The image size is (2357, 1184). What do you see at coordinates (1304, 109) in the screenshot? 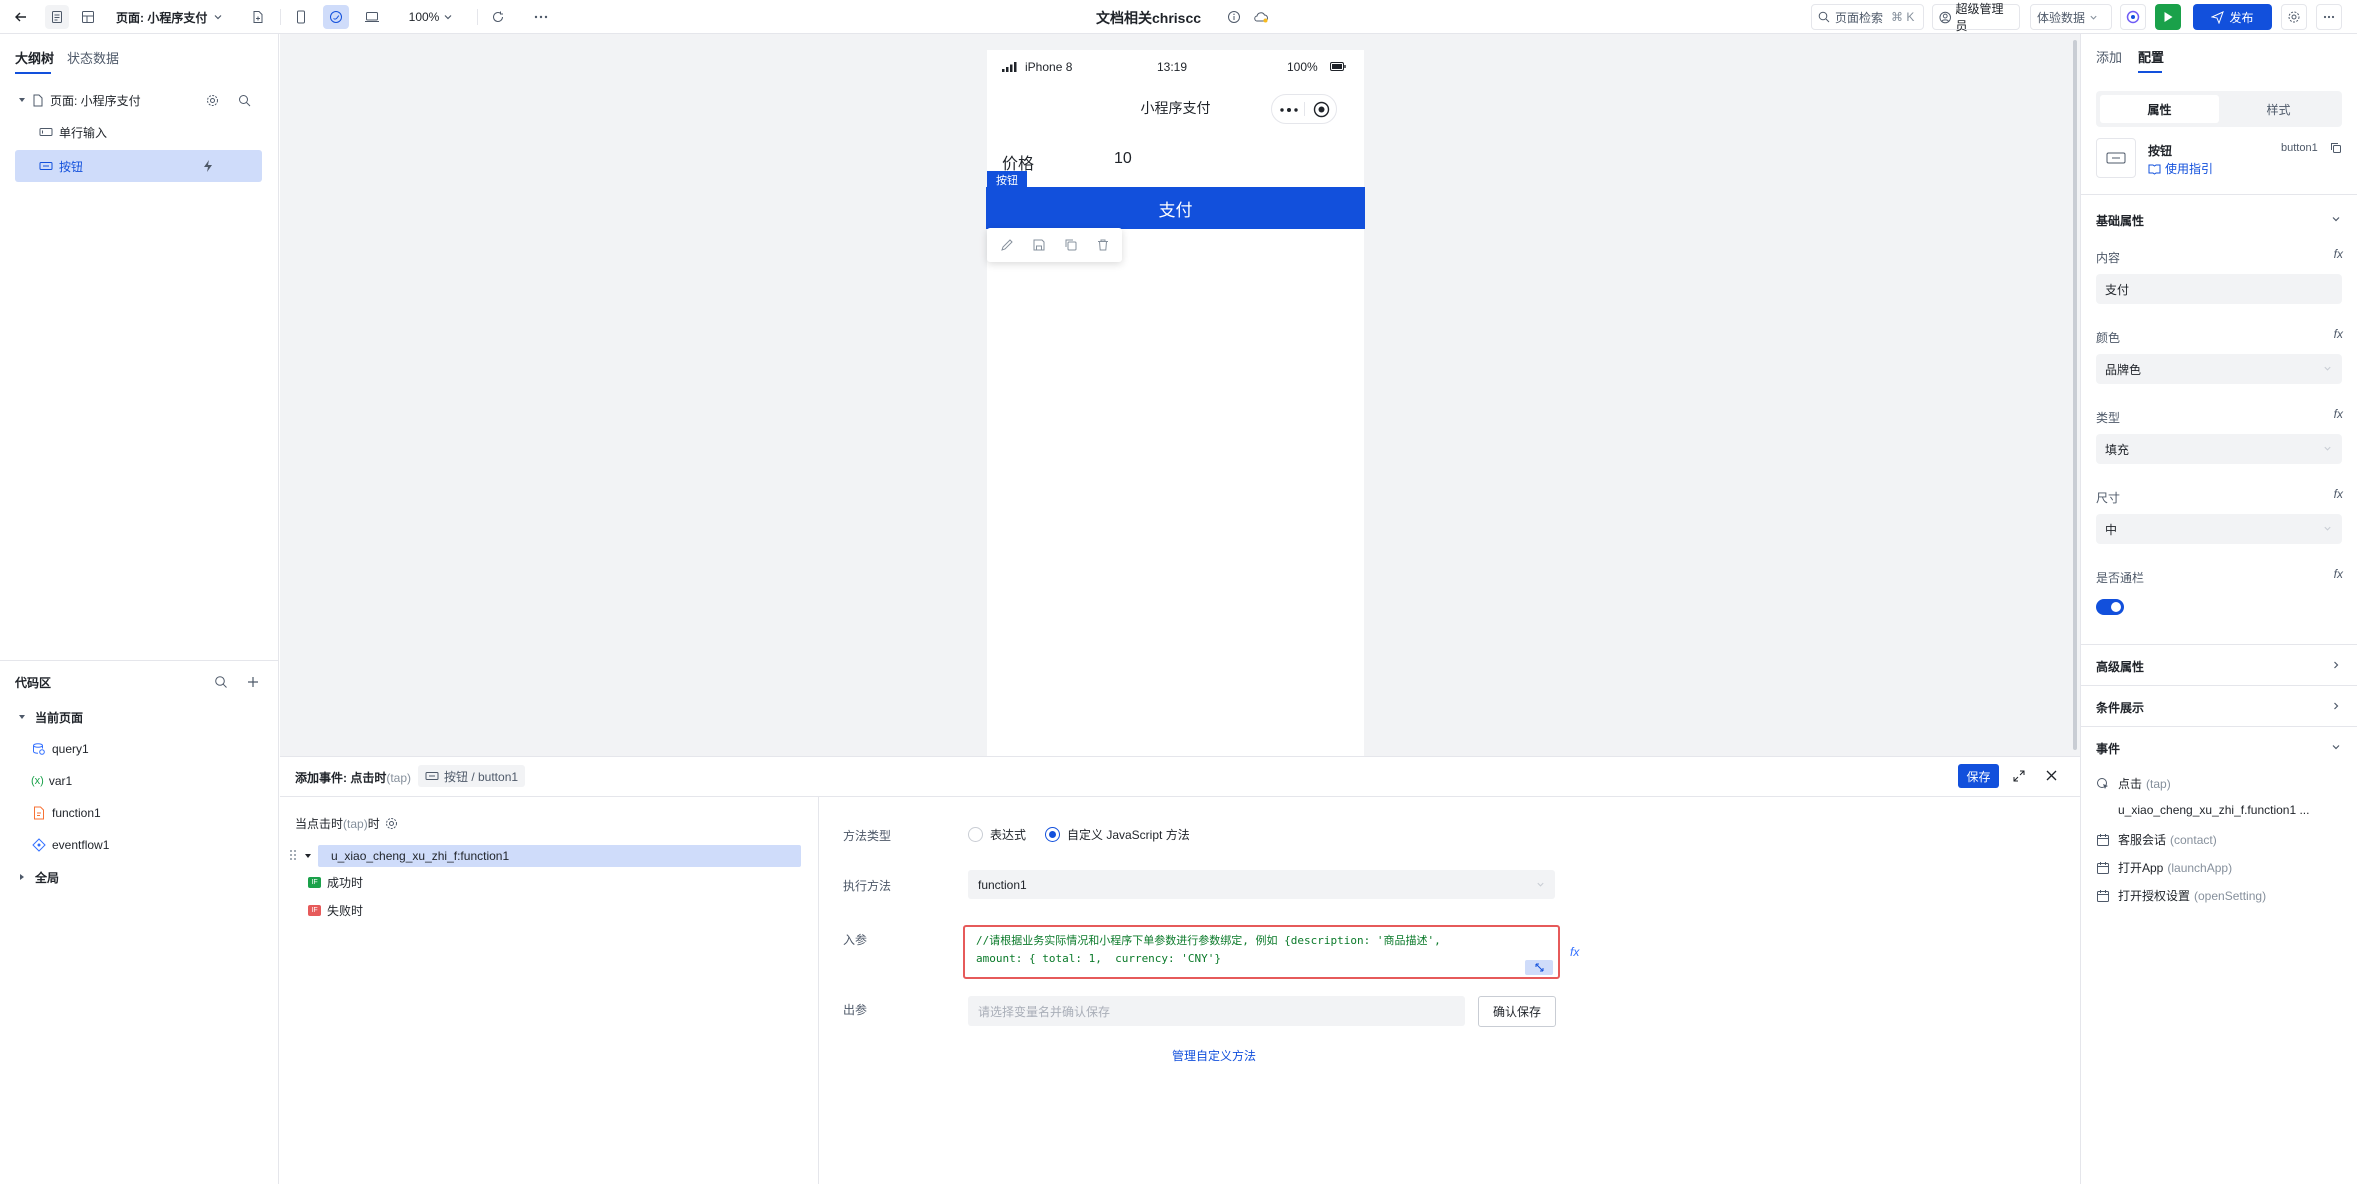
I see `capsule-menu` at bounding box center [1304, 109].